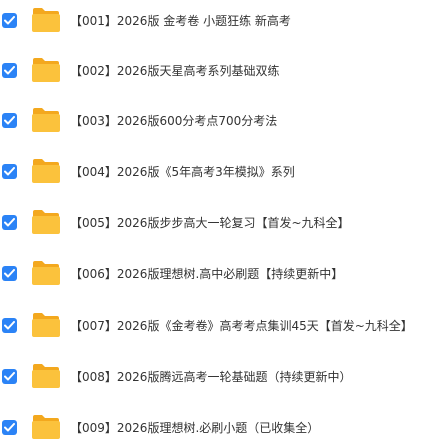 The image size is (428, 445). I want to click on file-row: 【009】2026版理想树.必刷小题（已收集全）, so click(214, 427).